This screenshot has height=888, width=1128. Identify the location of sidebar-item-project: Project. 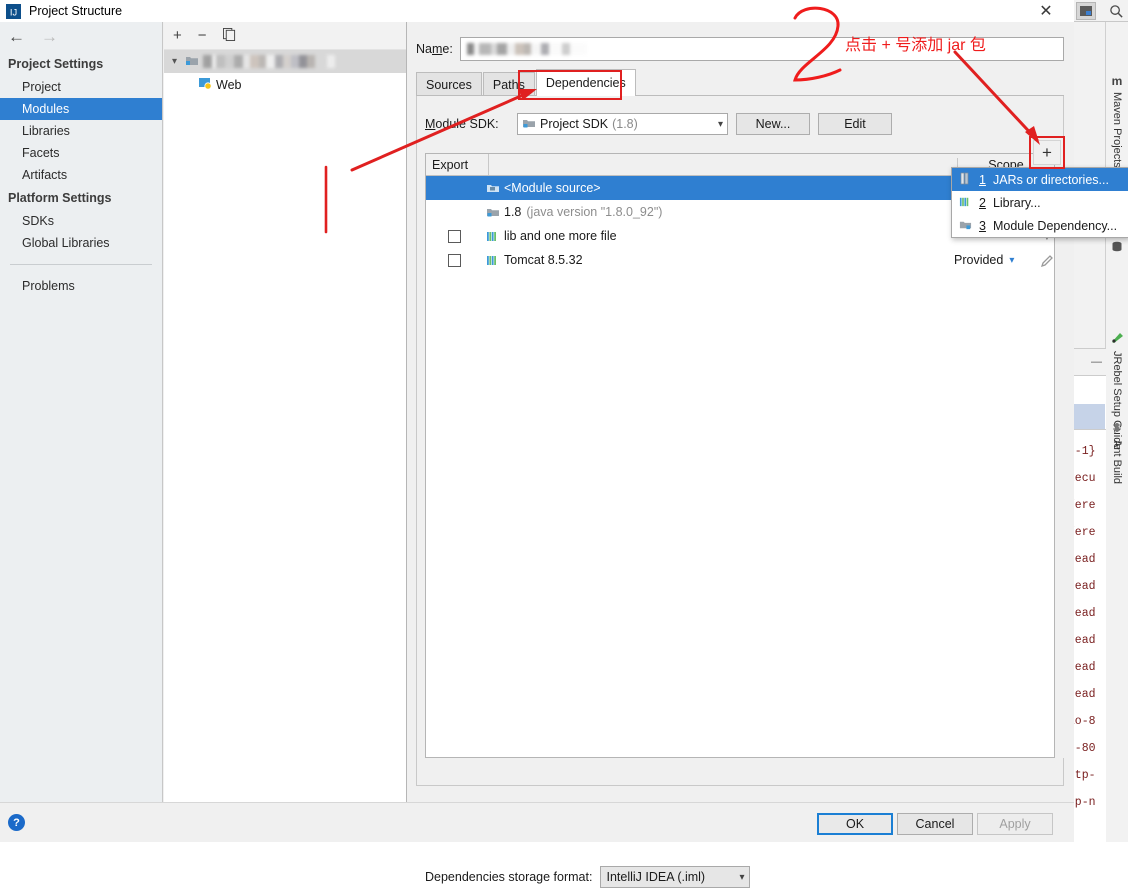
(81, 87).